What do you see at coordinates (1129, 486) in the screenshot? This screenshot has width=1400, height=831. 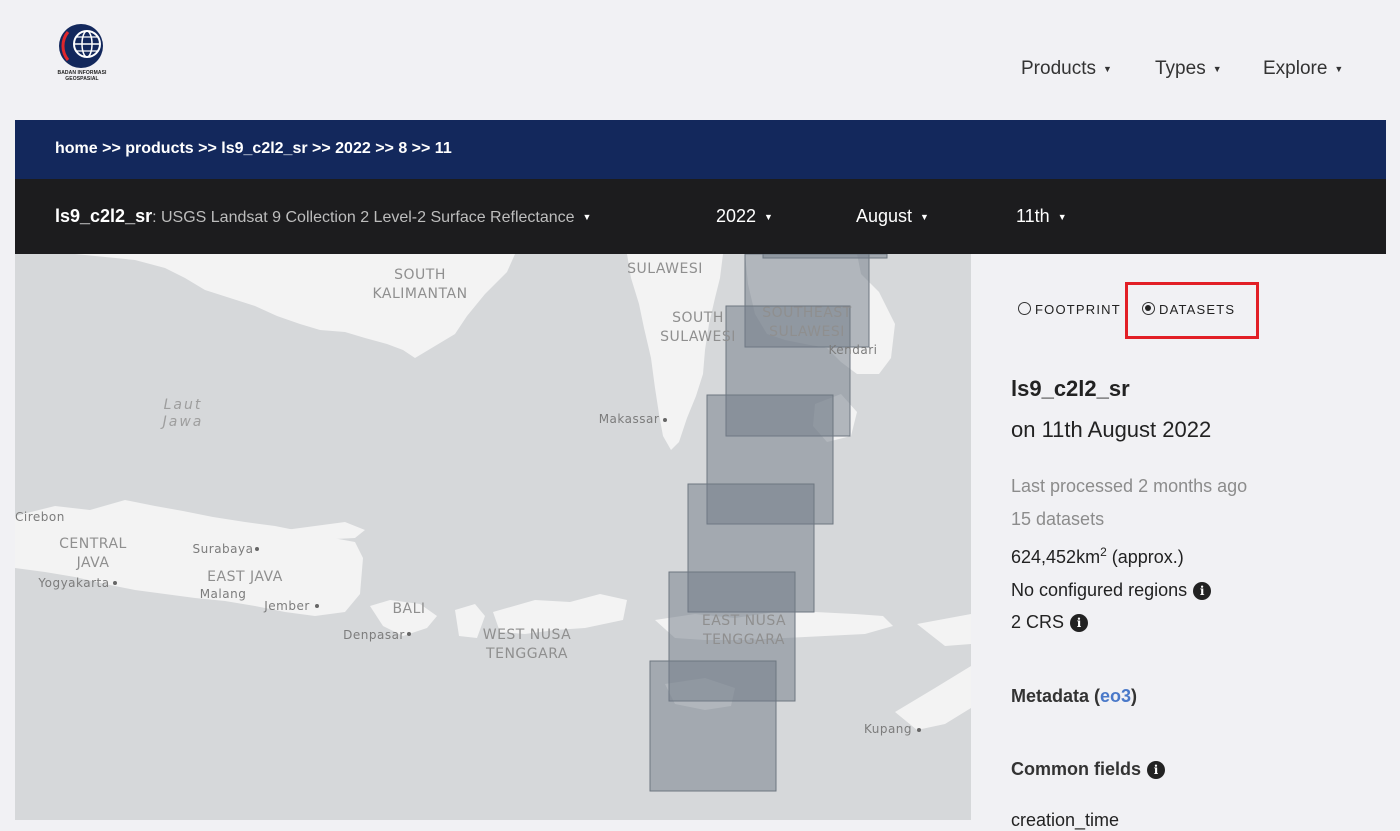 I see `last-processed: Last processed 2 months ago` at bounding box center [1129, 486].